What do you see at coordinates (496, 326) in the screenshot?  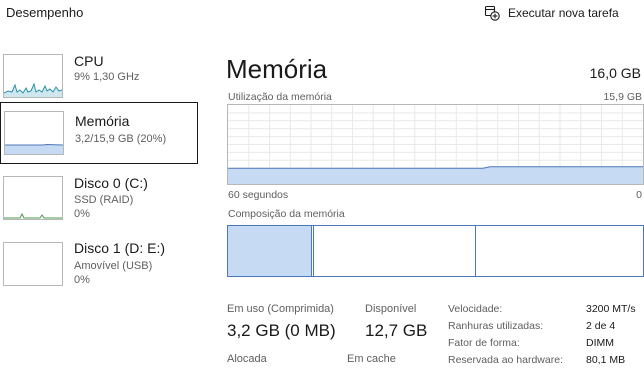 I see `slots-used-key: Ranhuras utilizadas:` at bounding box center [496, 326].